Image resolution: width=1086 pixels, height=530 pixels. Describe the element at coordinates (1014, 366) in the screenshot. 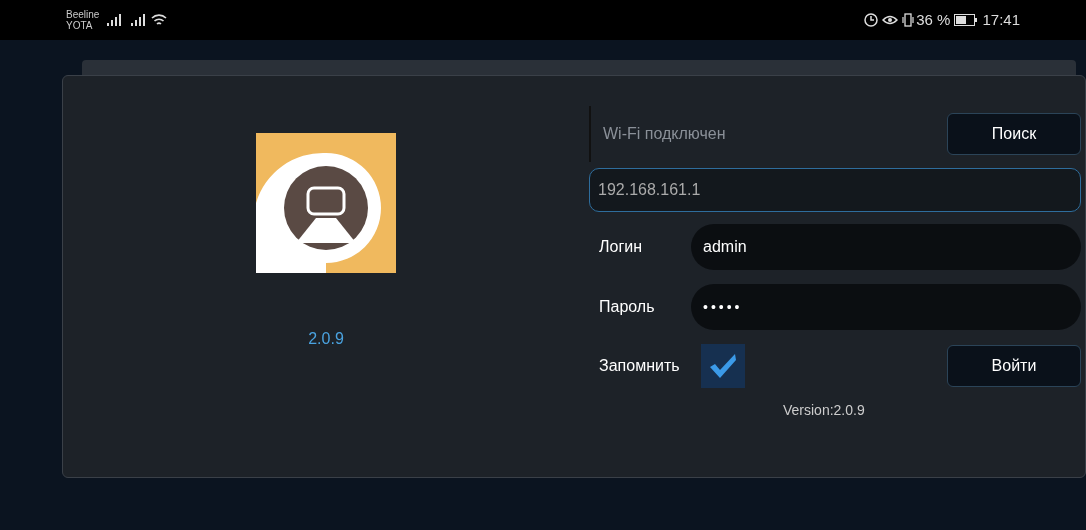

I see `login-button: Войти` at that location.